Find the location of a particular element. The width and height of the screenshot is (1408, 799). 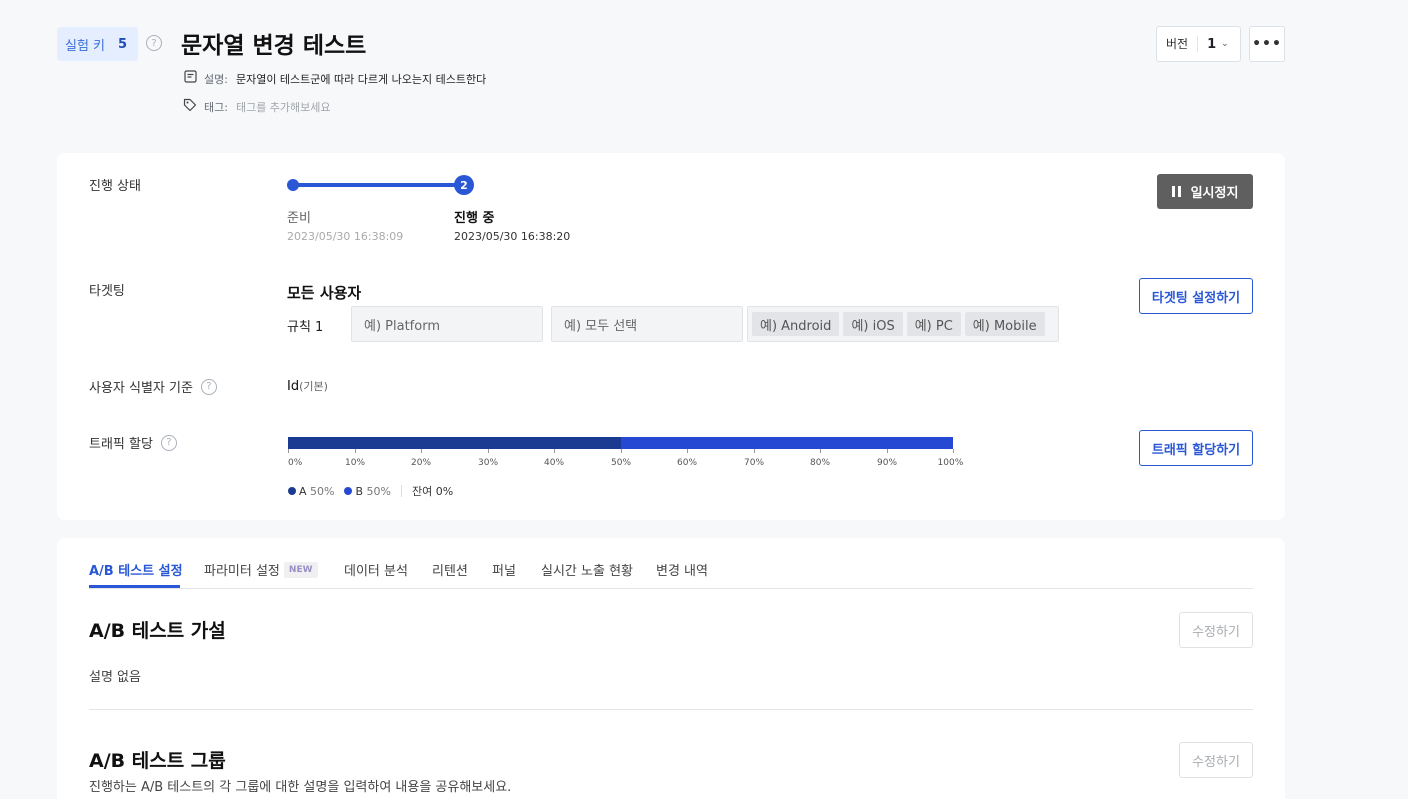

identifier-label: 사용자 식별자 기준 is located at coordinates (141, 388).